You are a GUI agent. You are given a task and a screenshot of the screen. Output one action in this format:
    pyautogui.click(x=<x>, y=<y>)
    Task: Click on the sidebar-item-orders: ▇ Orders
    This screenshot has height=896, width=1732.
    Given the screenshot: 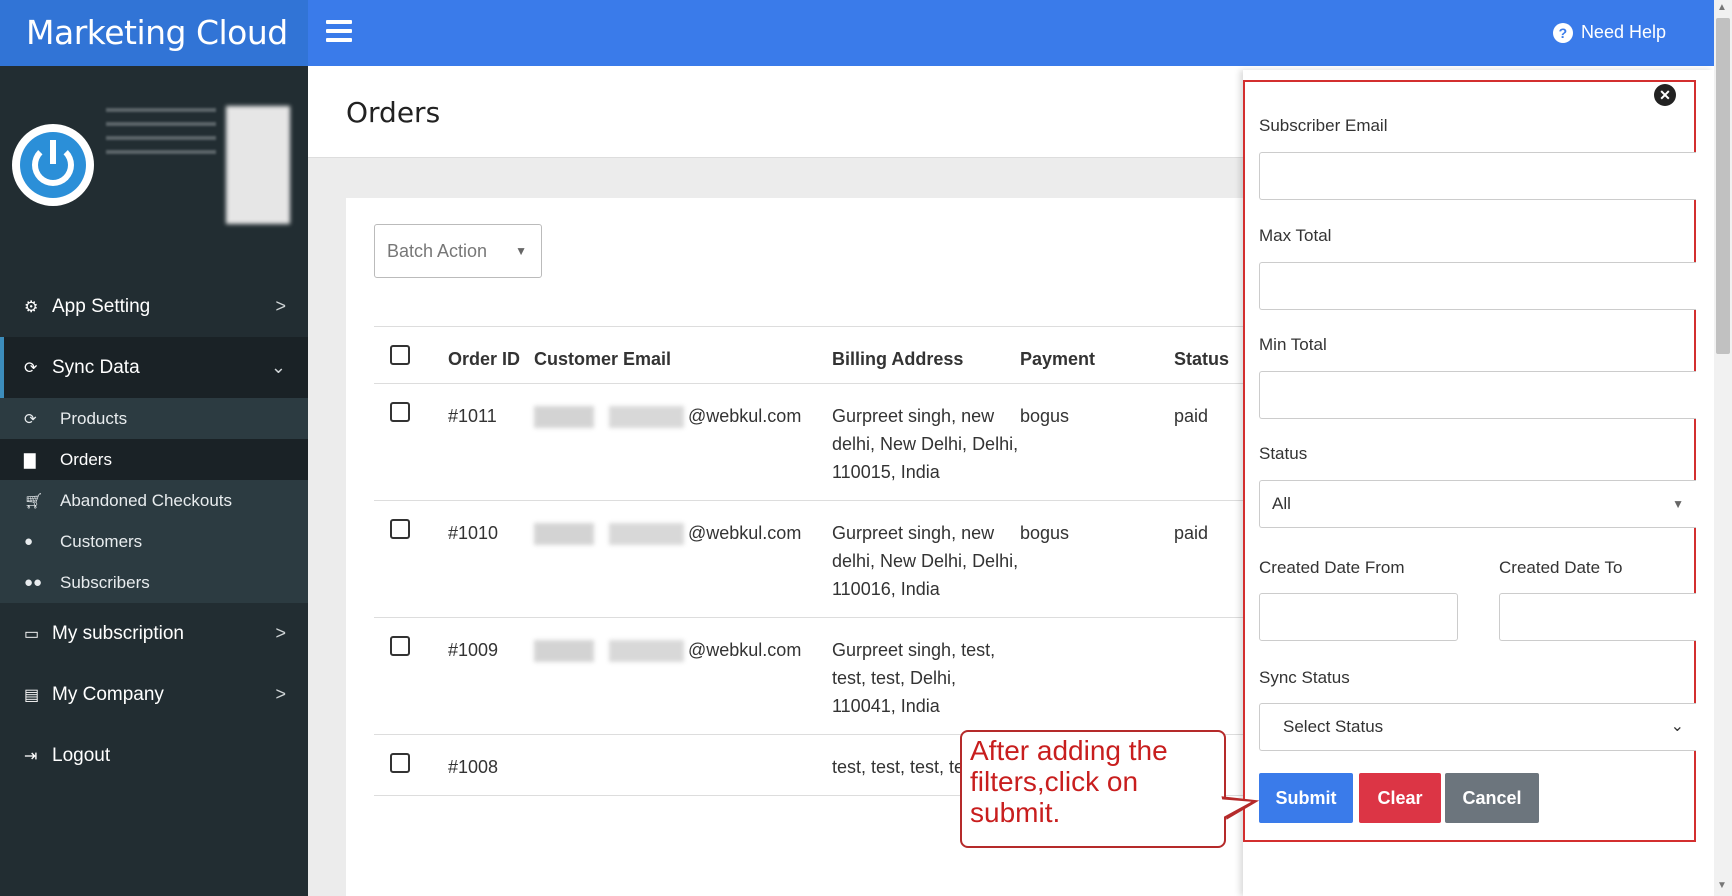 What is the action you would take?
    pyautogui.click(x=154, y=459)
    